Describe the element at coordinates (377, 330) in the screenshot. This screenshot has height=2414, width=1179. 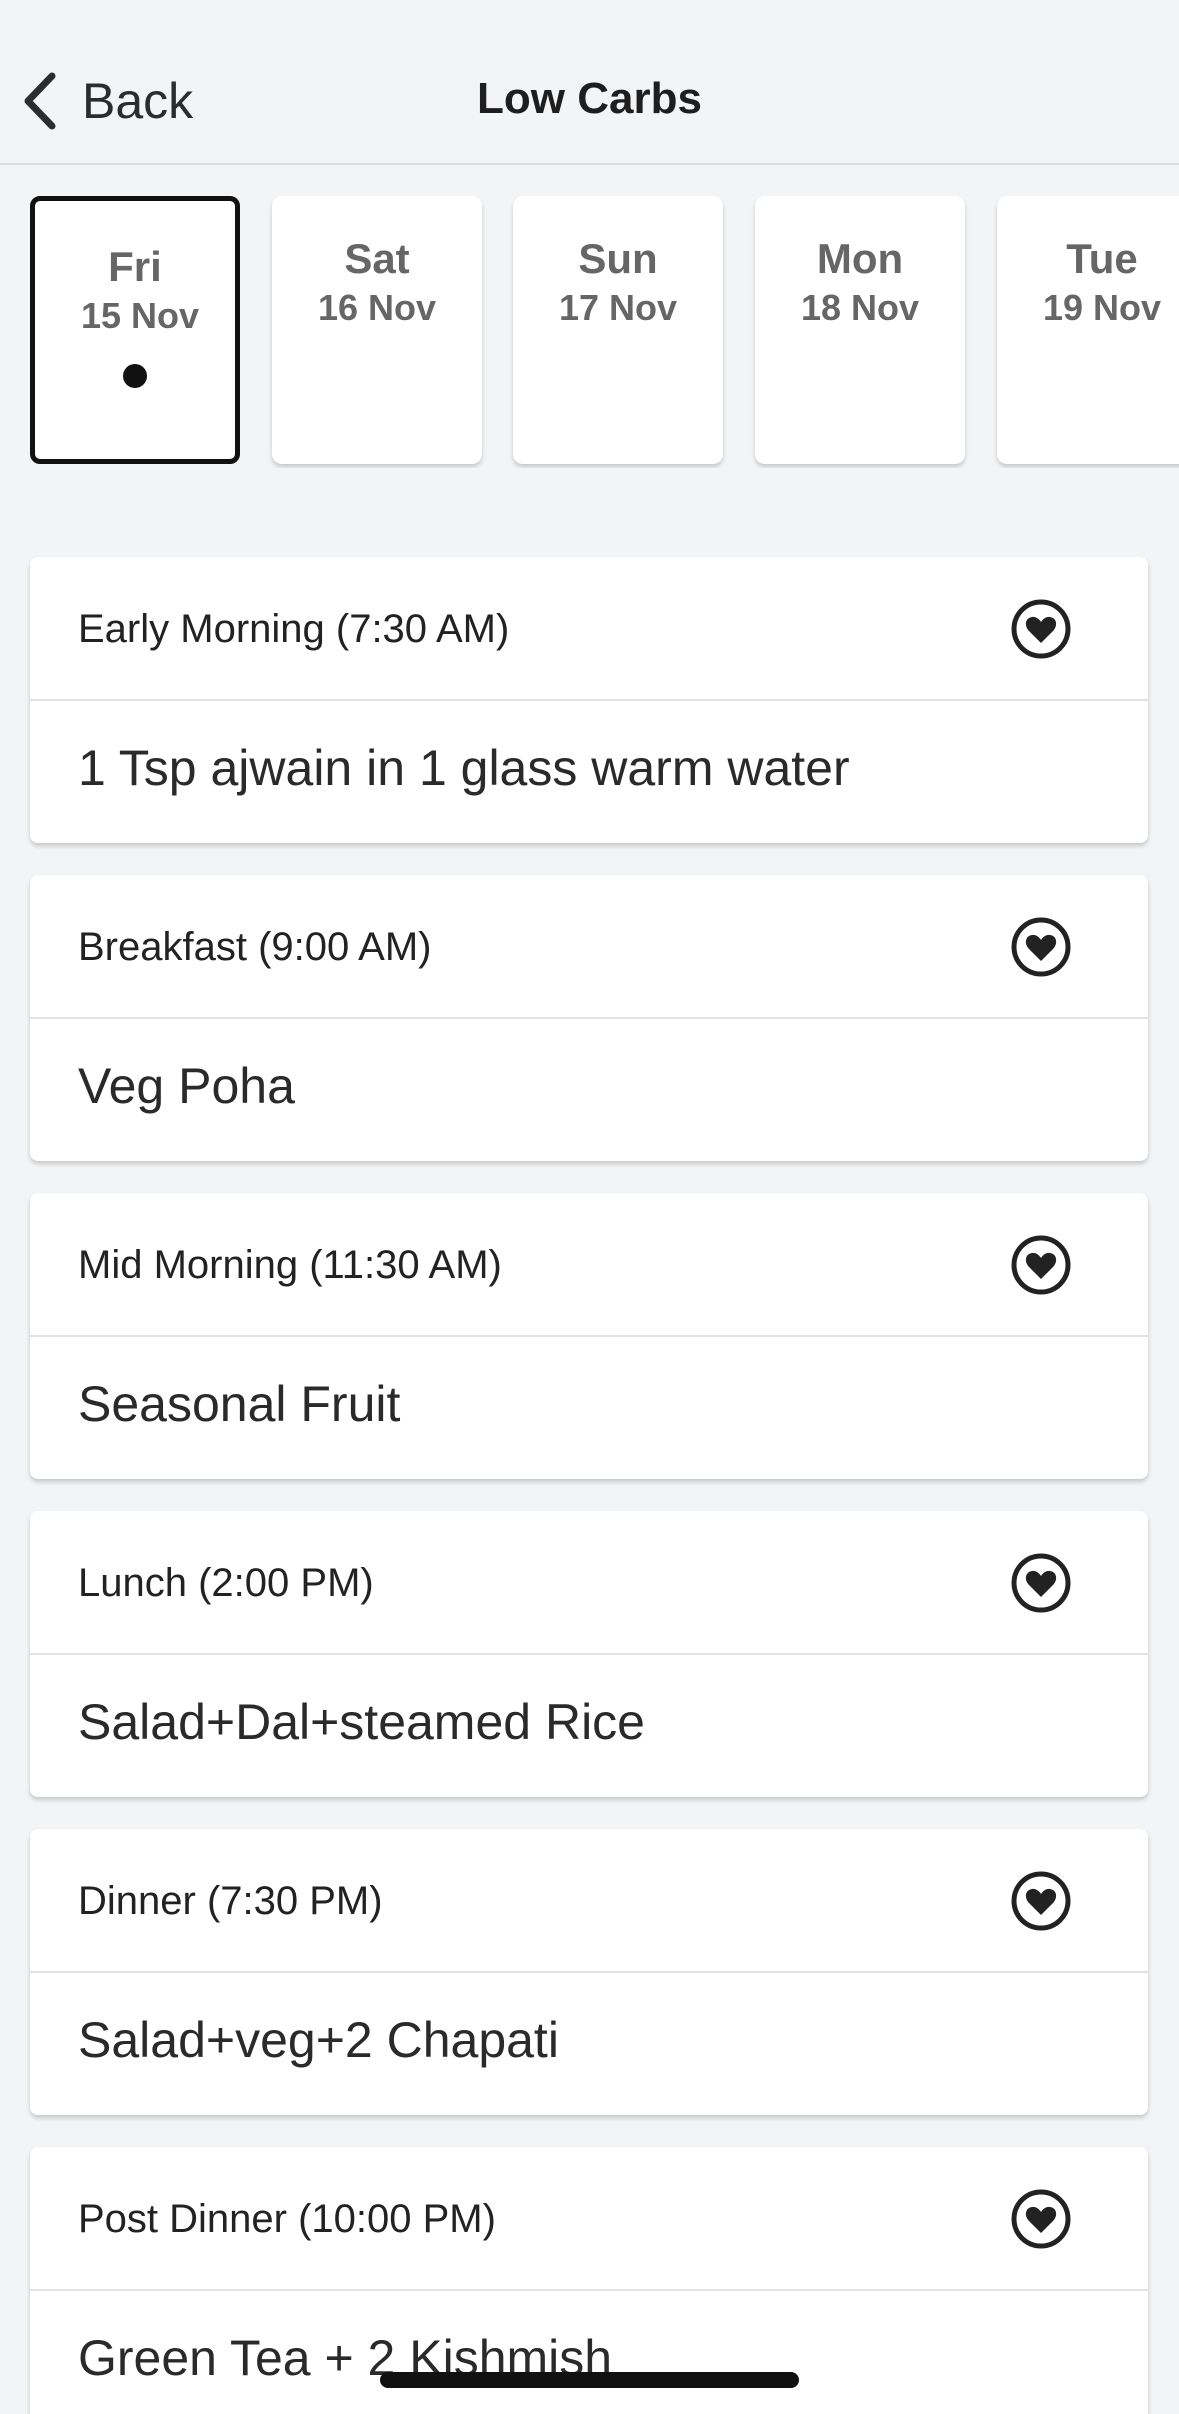
I see `date-card-sat: Sat 16 Nov` at that location.